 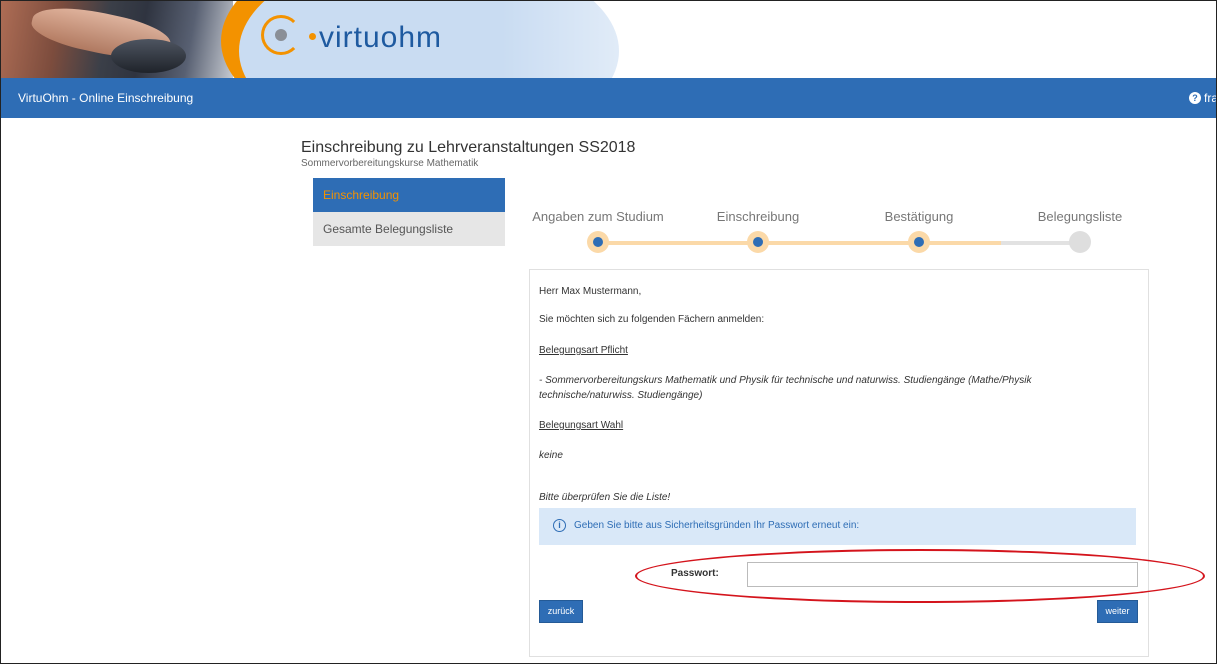 I want to click on step-dot-bestaetigung, so click(x=919, y=242).